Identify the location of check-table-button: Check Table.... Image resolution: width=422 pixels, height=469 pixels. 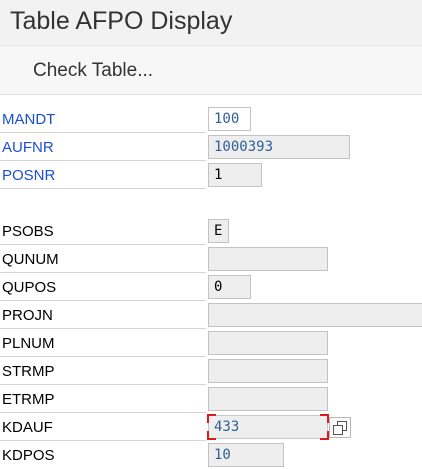
(93, 71).